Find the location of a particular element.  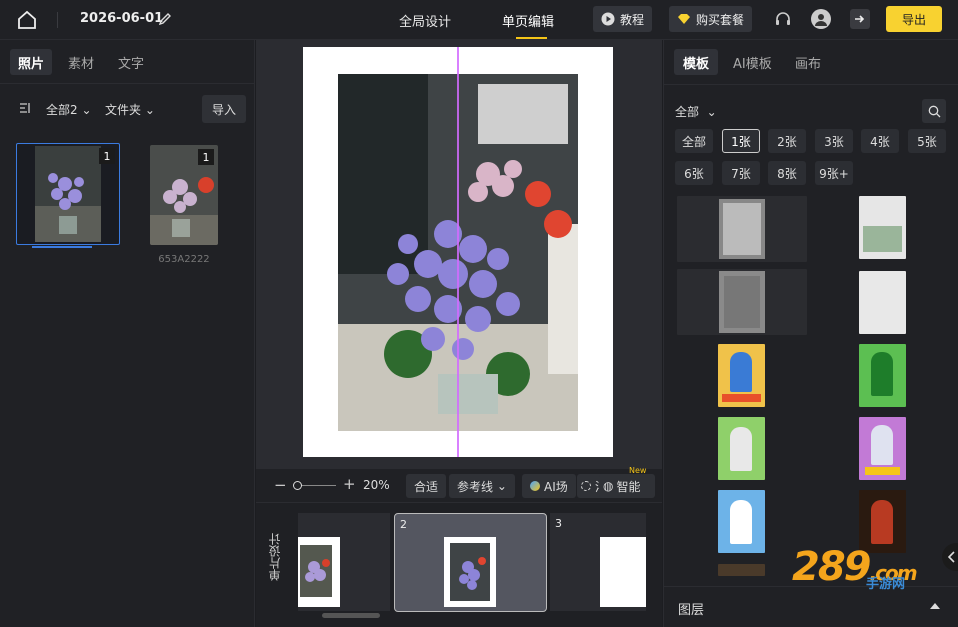

guides-dropdown: 参考线 ⌄ is located at coordinates (482, 486).